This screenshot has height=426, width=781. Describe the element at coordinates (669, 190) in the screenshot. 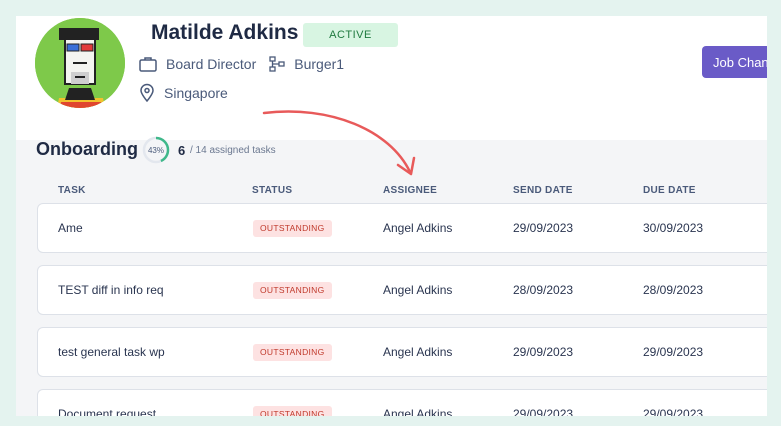

I see `column-header-due-date: DUE DATE` at that location.